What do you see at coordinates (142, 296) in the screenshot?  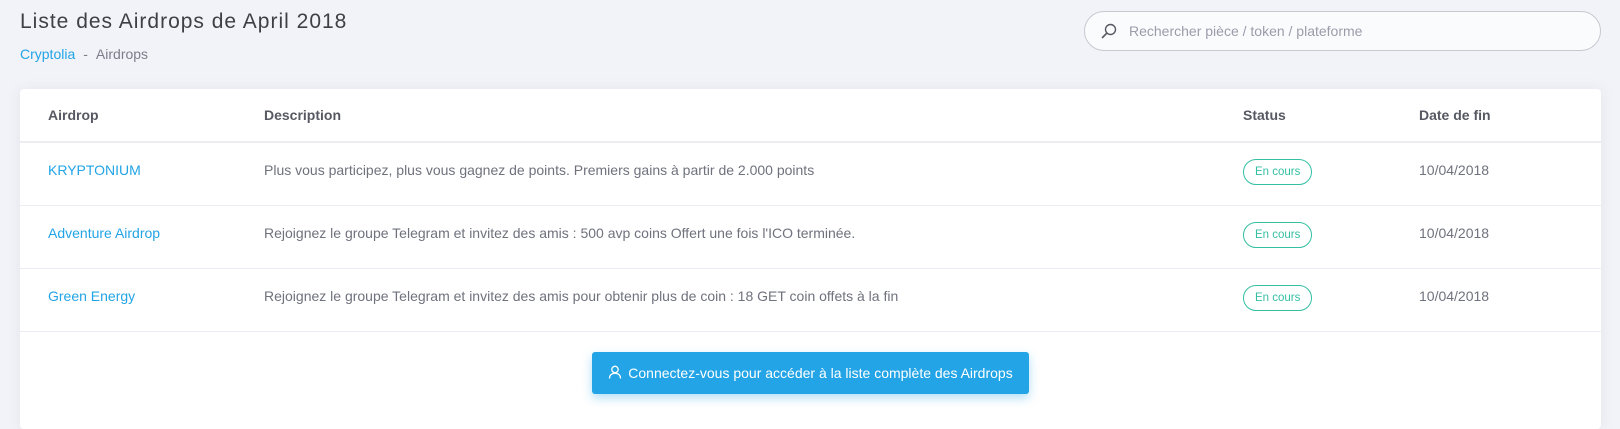 I see `airdrop-link: Green Energy` at bounding box center [142, 296].